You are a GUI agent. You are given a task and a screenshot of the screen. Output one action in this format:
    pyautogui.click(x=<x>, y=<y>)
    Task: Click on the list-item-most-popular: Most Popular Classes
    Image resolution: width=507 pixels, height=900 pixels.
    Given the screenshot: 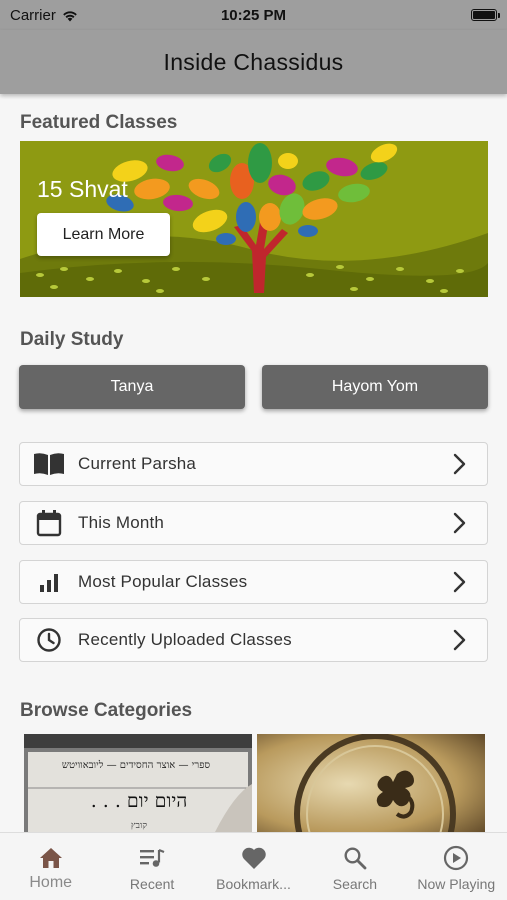 What is the action you would take?
    pyautogui.click(x=253, y=582)
    